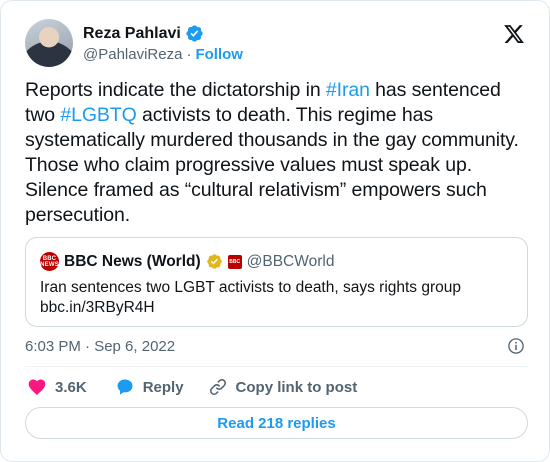  I want to click on read-replies-button: Read 218 replies, so click(276, 423).